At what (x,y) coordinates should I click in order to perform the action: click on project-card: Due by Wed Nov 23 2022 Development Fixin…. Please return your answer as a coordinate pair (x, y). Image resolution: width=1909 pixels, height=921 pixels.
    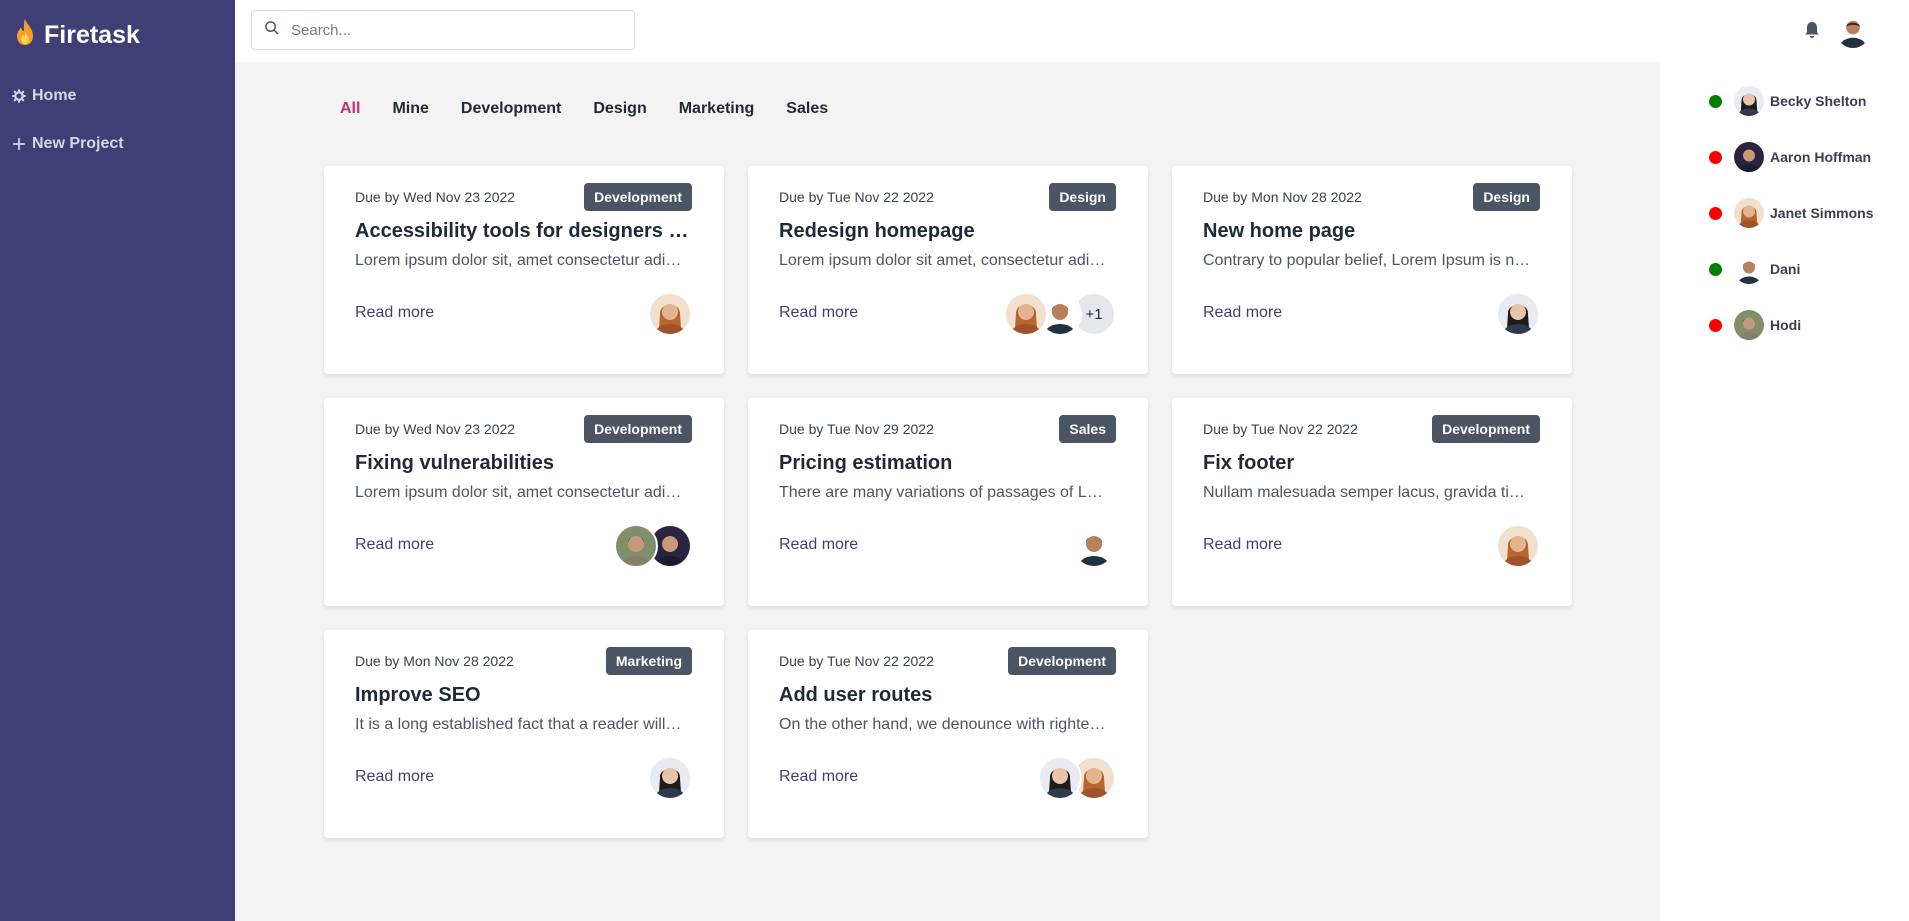
    Looking at the image, I should click on (524, 502).